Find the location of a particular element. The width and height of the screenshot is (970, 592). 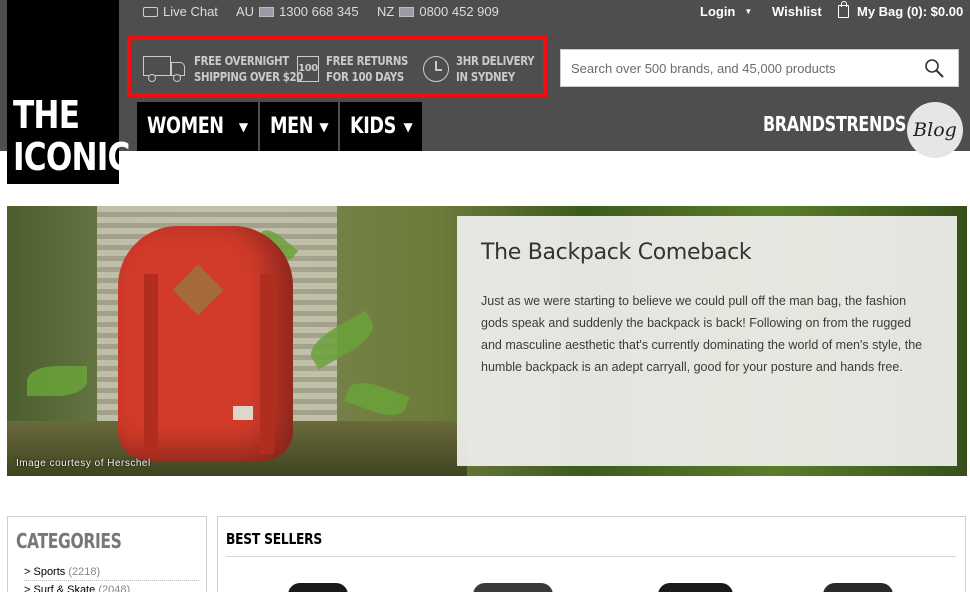

nav-men: MEN ▼ is located at coordinates (299, 126).